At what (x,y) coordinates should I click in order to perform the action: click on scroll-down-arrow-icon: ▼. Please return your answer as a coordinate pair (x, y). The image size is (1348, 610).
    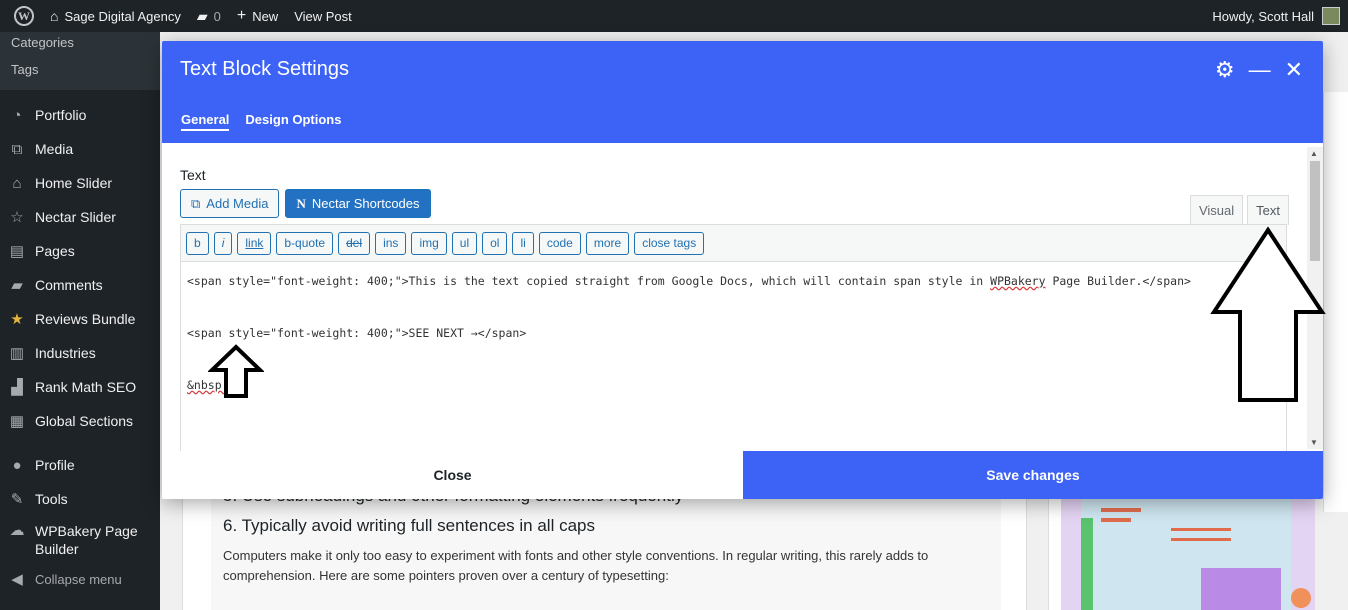
    Looking at the image, I should click on (1314, 442).